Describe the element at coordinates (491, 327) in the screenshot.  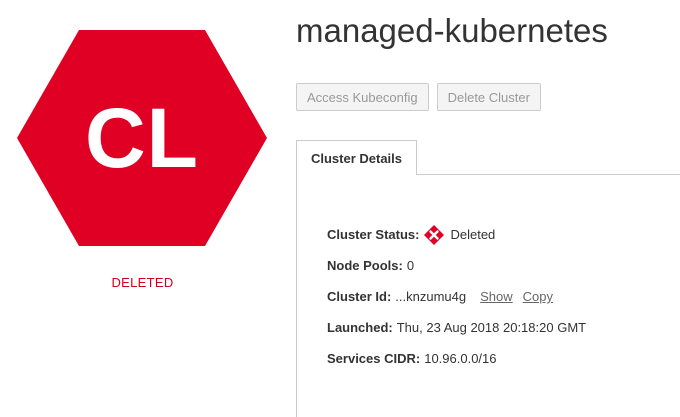
I see `launched-value: Thu, 23 Aug 2018 20:18:20 GMT` at that location.